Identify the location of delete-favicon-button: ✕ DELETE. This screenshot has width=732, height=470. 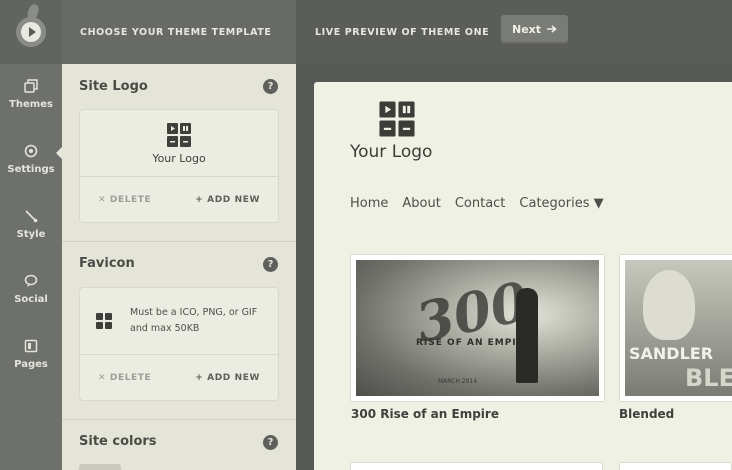
(124, 378).